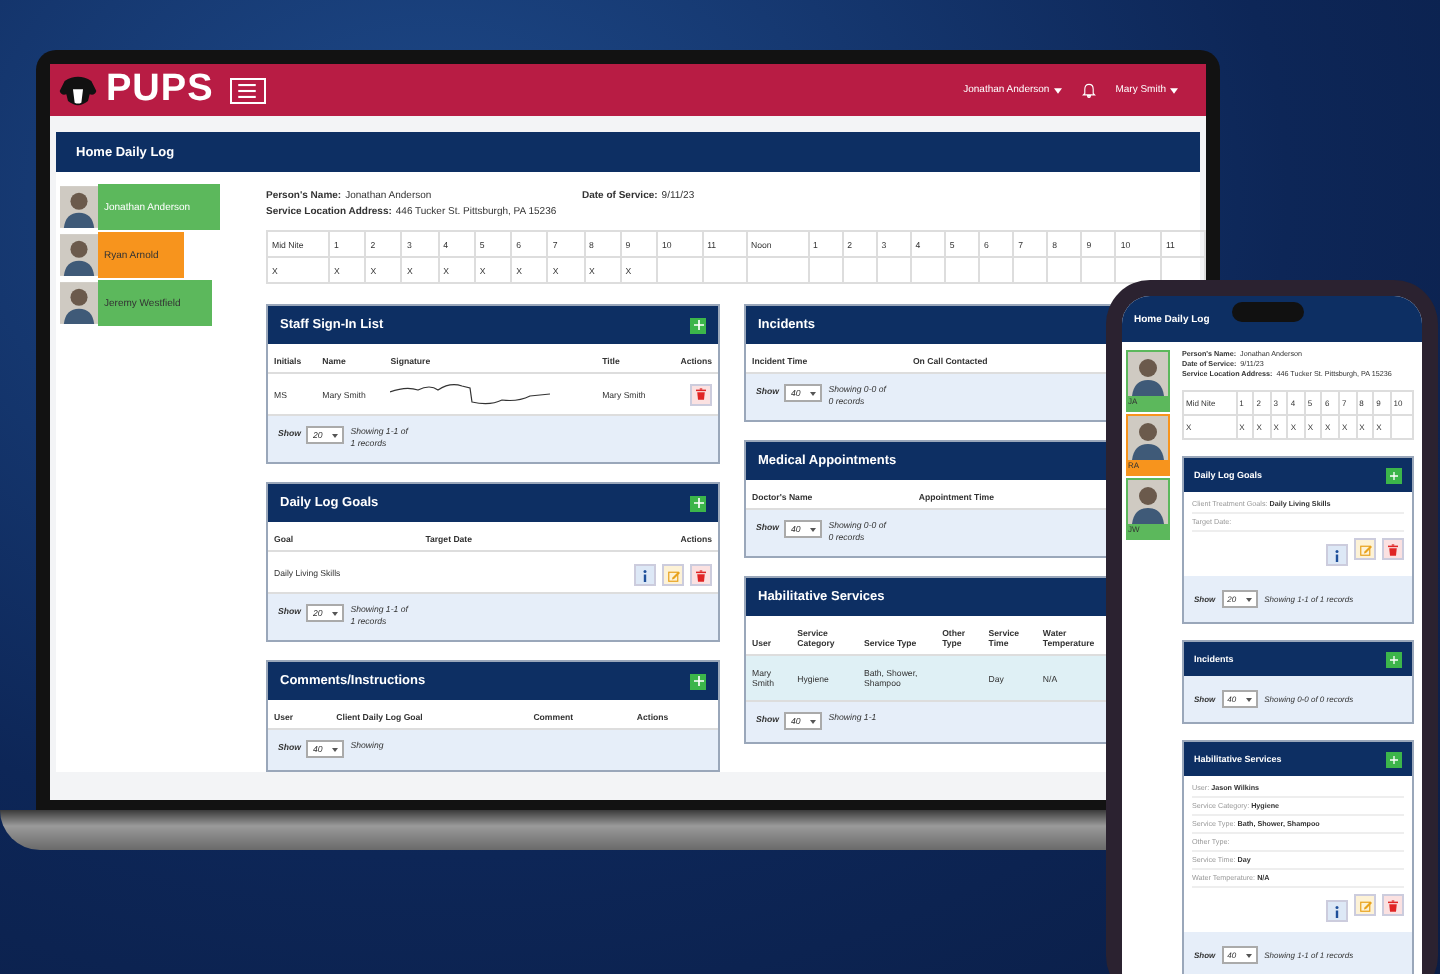 This screenshot has width=1440, height=974. I want to click on bell-icon, so click(1088, 90).